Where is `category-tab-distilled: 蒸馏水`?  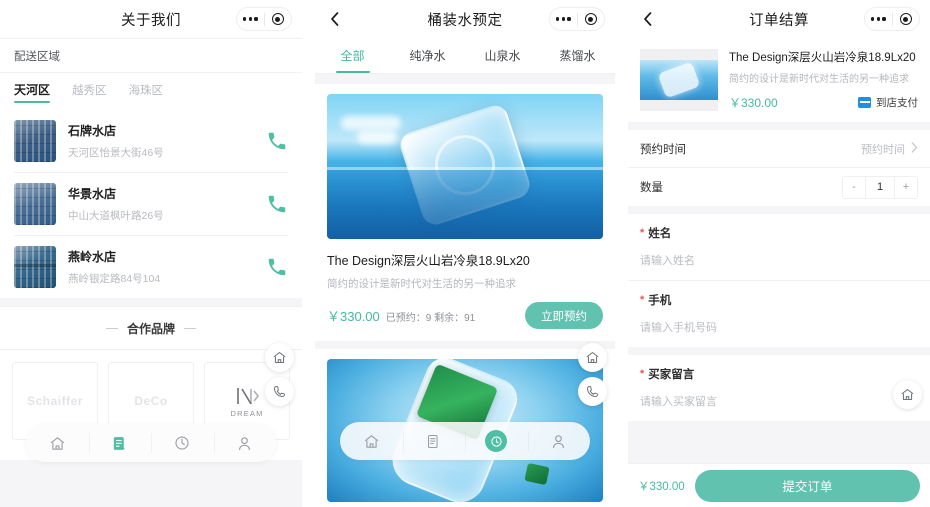 category-tab-distilled: 蒸馏水 is located at coordinates (577, 55).